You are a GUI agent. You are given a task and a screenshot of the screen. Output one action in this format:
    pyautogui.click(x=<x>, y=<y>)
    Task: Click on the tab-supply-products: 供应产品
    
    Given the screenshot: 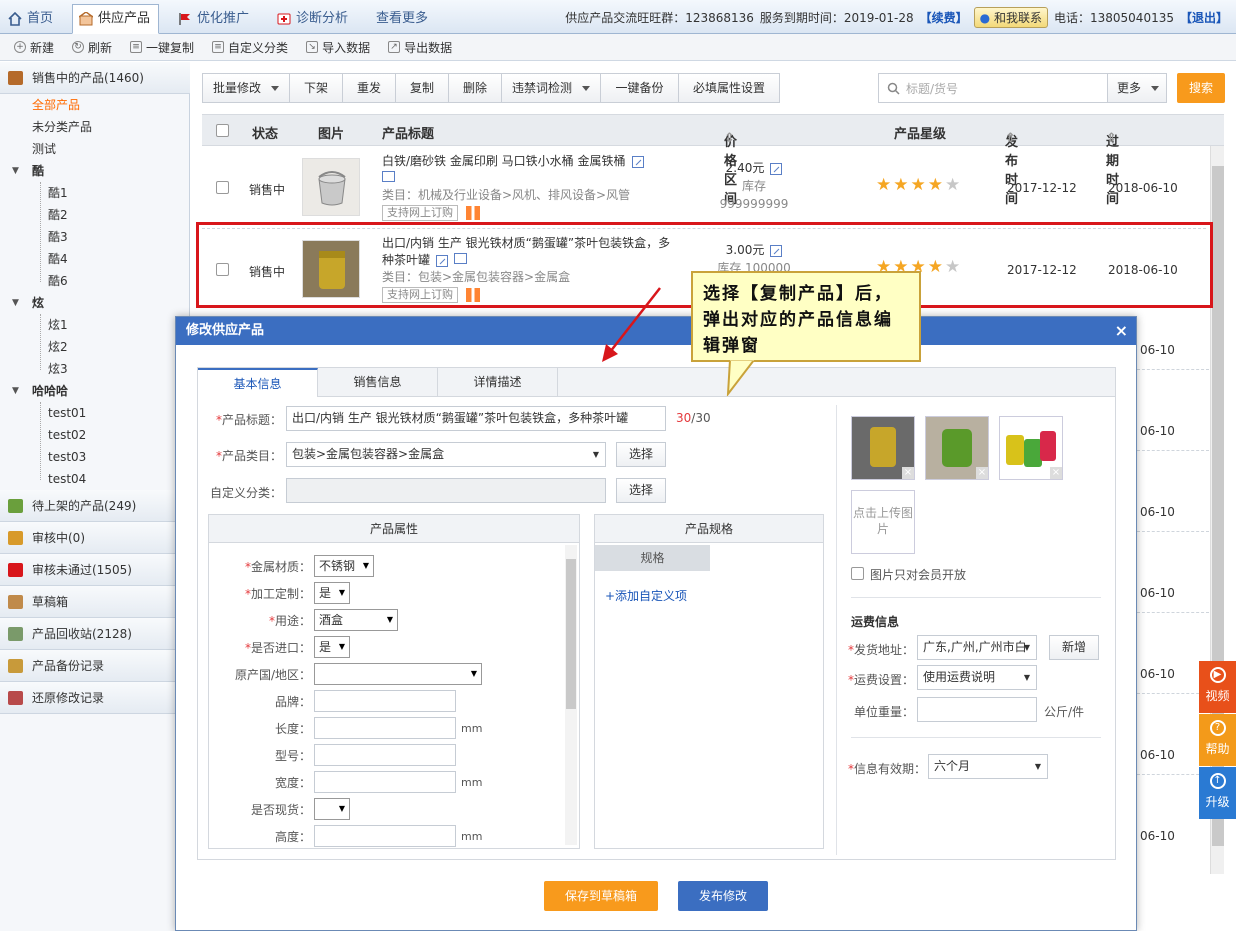 What is the action you would take?
    pyautogui.click(x=116, y=19)
    